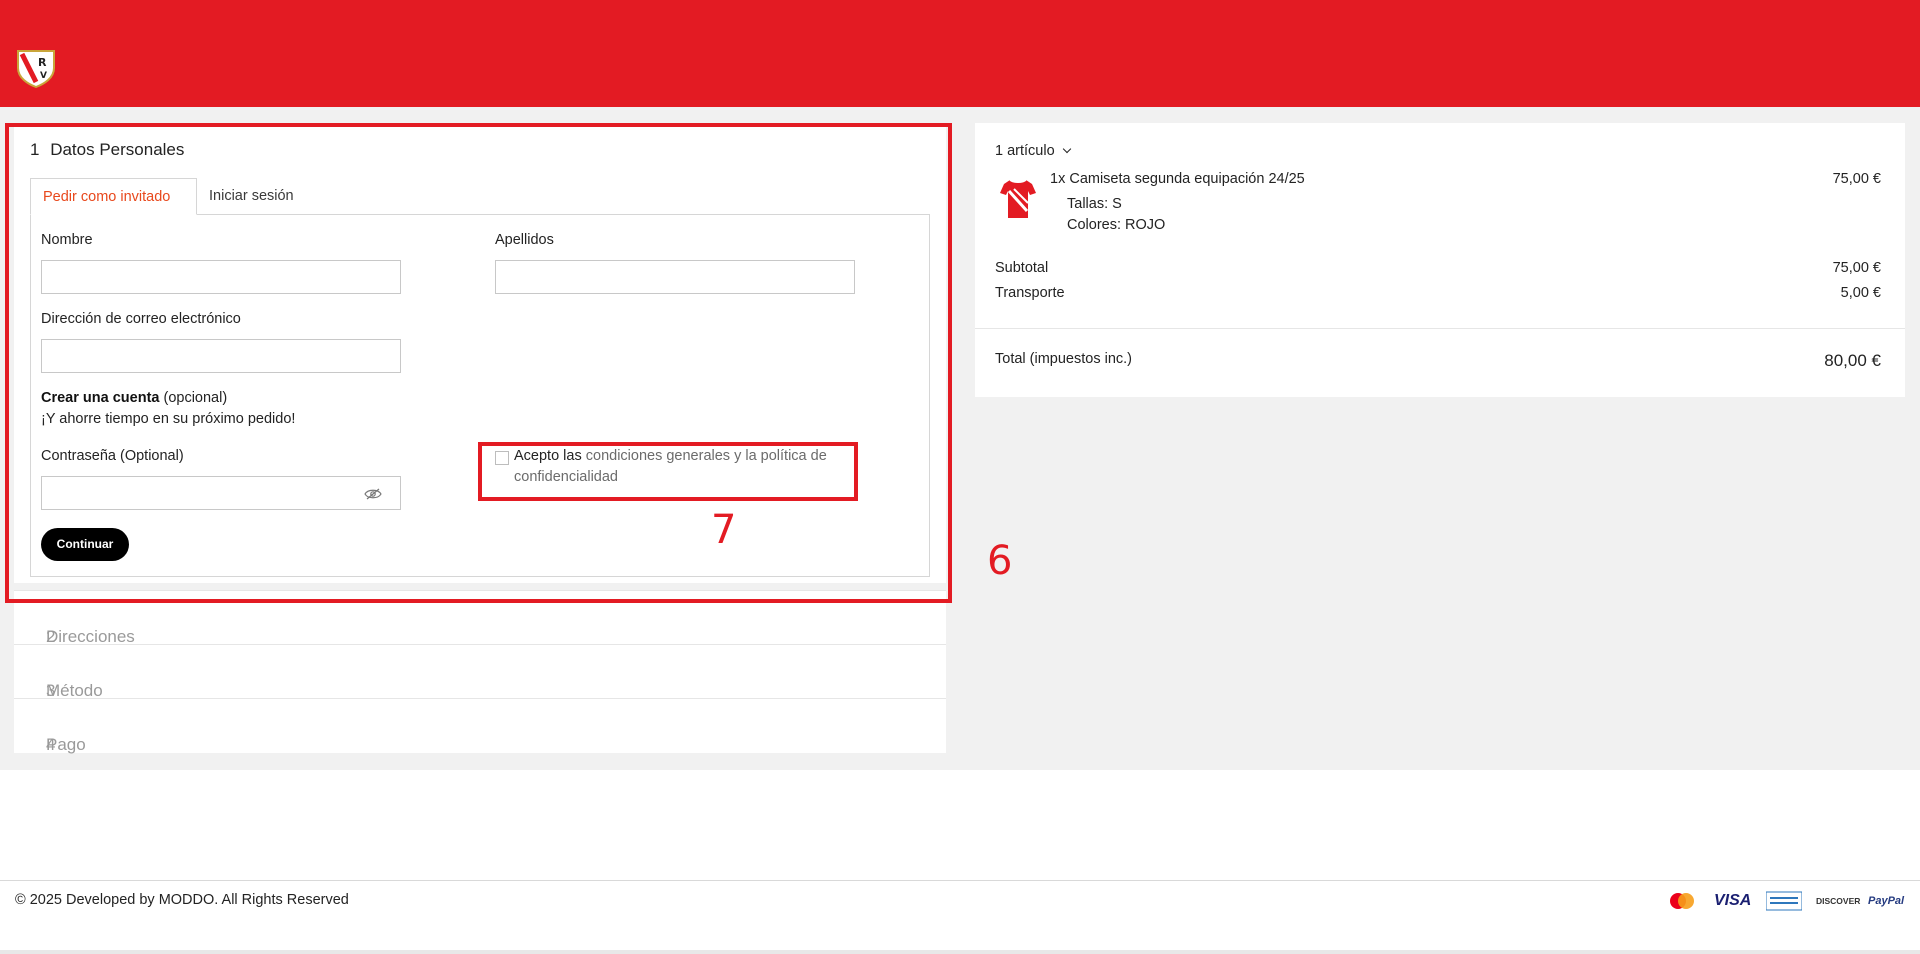  I want to click on total-label: Total (impuestos inc.), so click(1063, 359).